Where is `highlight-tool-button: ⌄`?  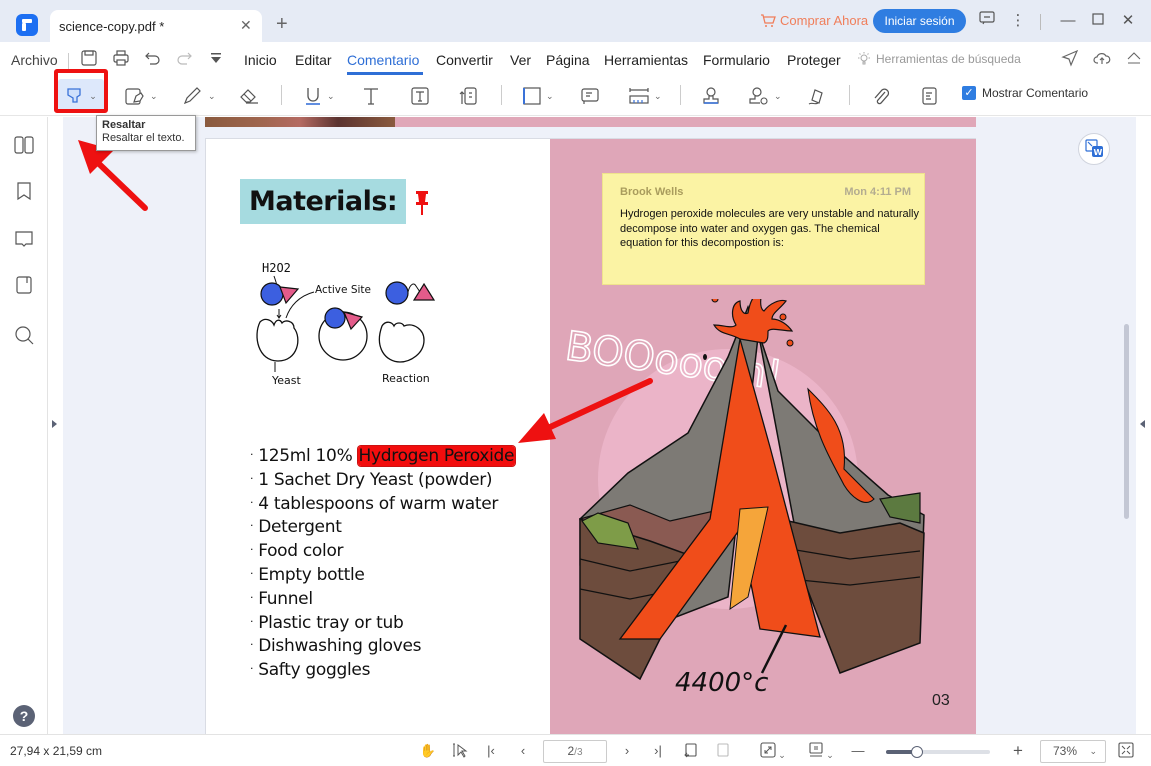 highlight-tool-button: ⌄ is located at coordinates (81, 96).